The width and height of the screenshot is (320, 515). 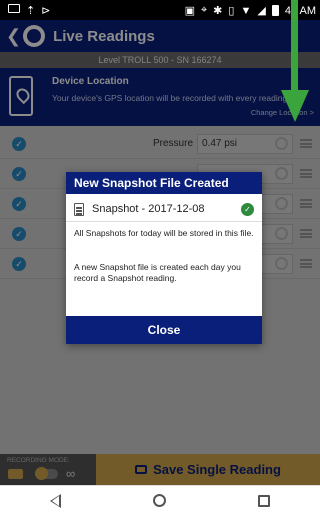 I want to click on nav-recents-icon, so click(x=264, y=501).